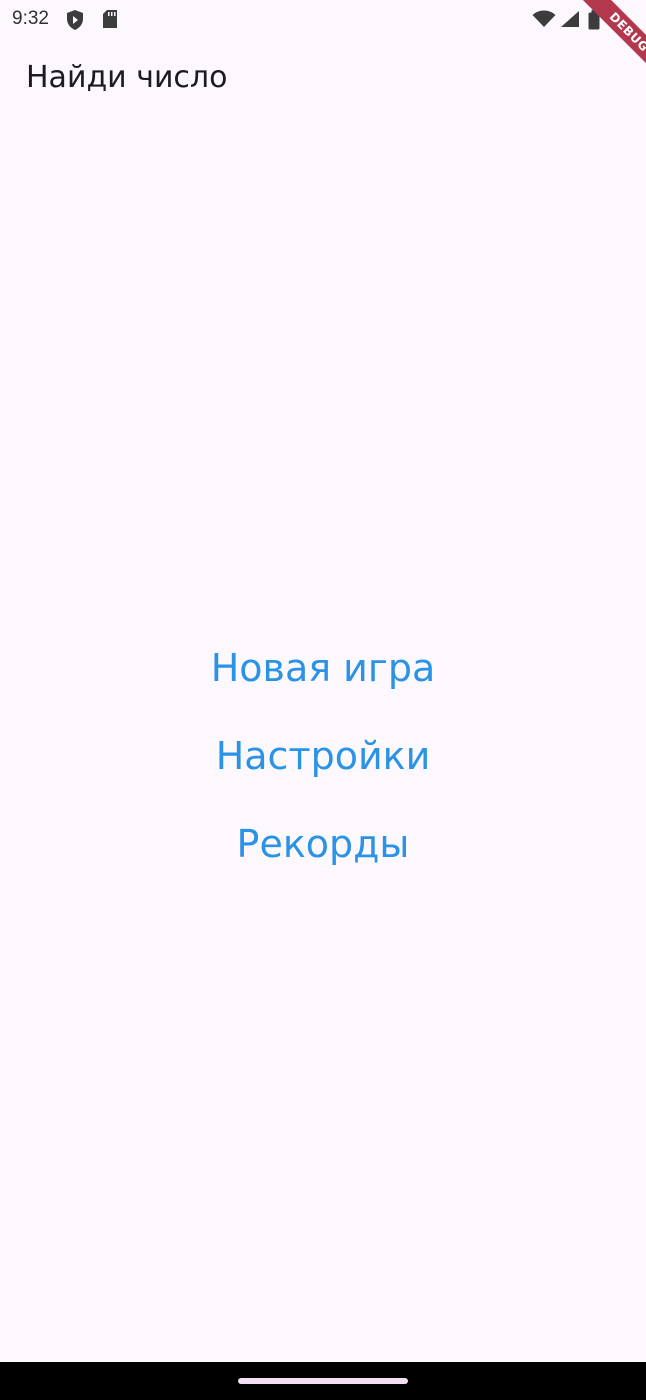 This screenshot has width=646, height=1400. I want to click on records-button: Рекорды, so click(323, 844).